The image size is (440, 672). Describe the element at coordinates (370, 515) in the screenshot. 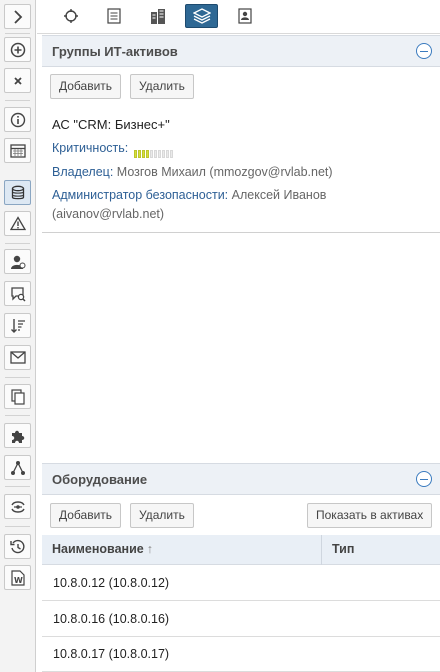

I see `show-in-assets-button: Показать в активах` at that location.